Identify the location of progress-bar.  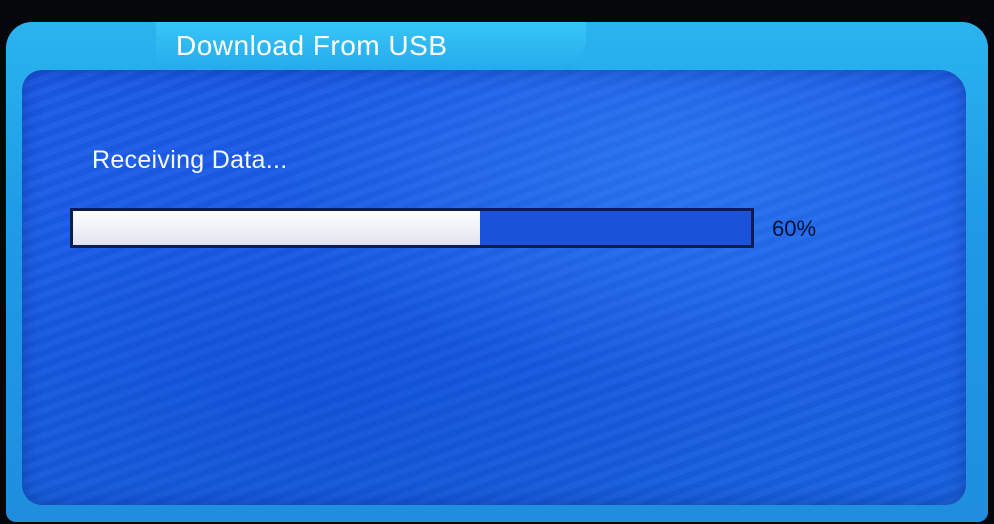
(412, 228).